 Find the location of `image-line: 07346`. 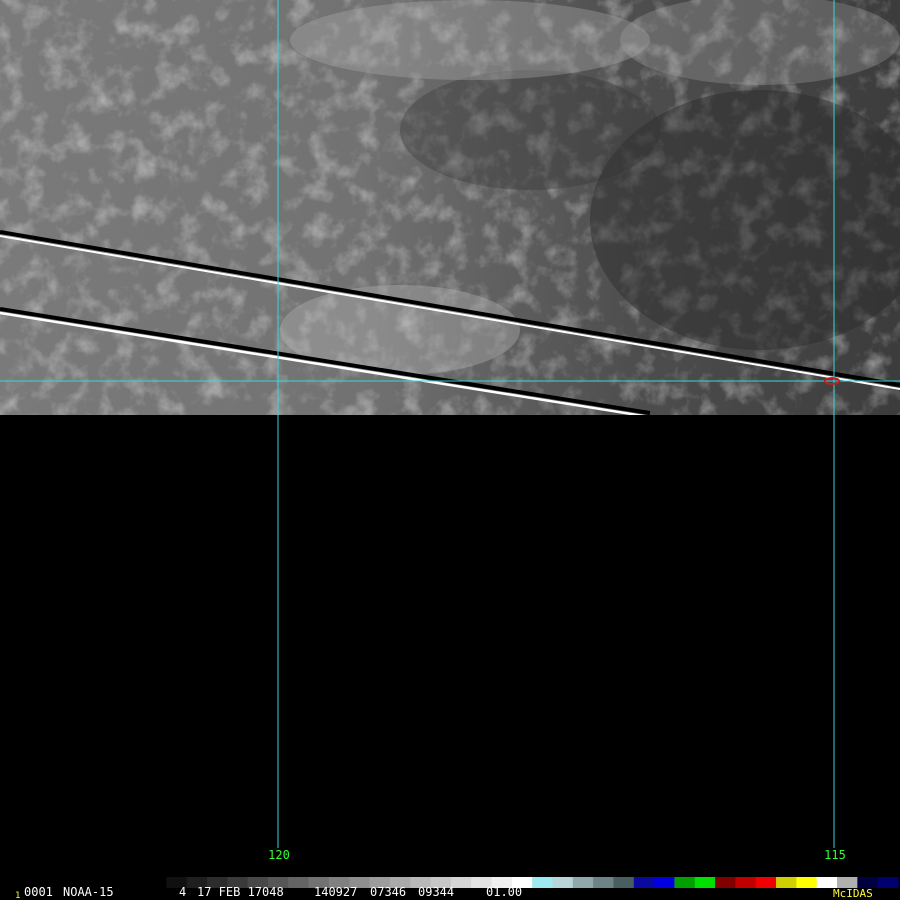

image-line: 07346 is located at coordinates (388, 892).